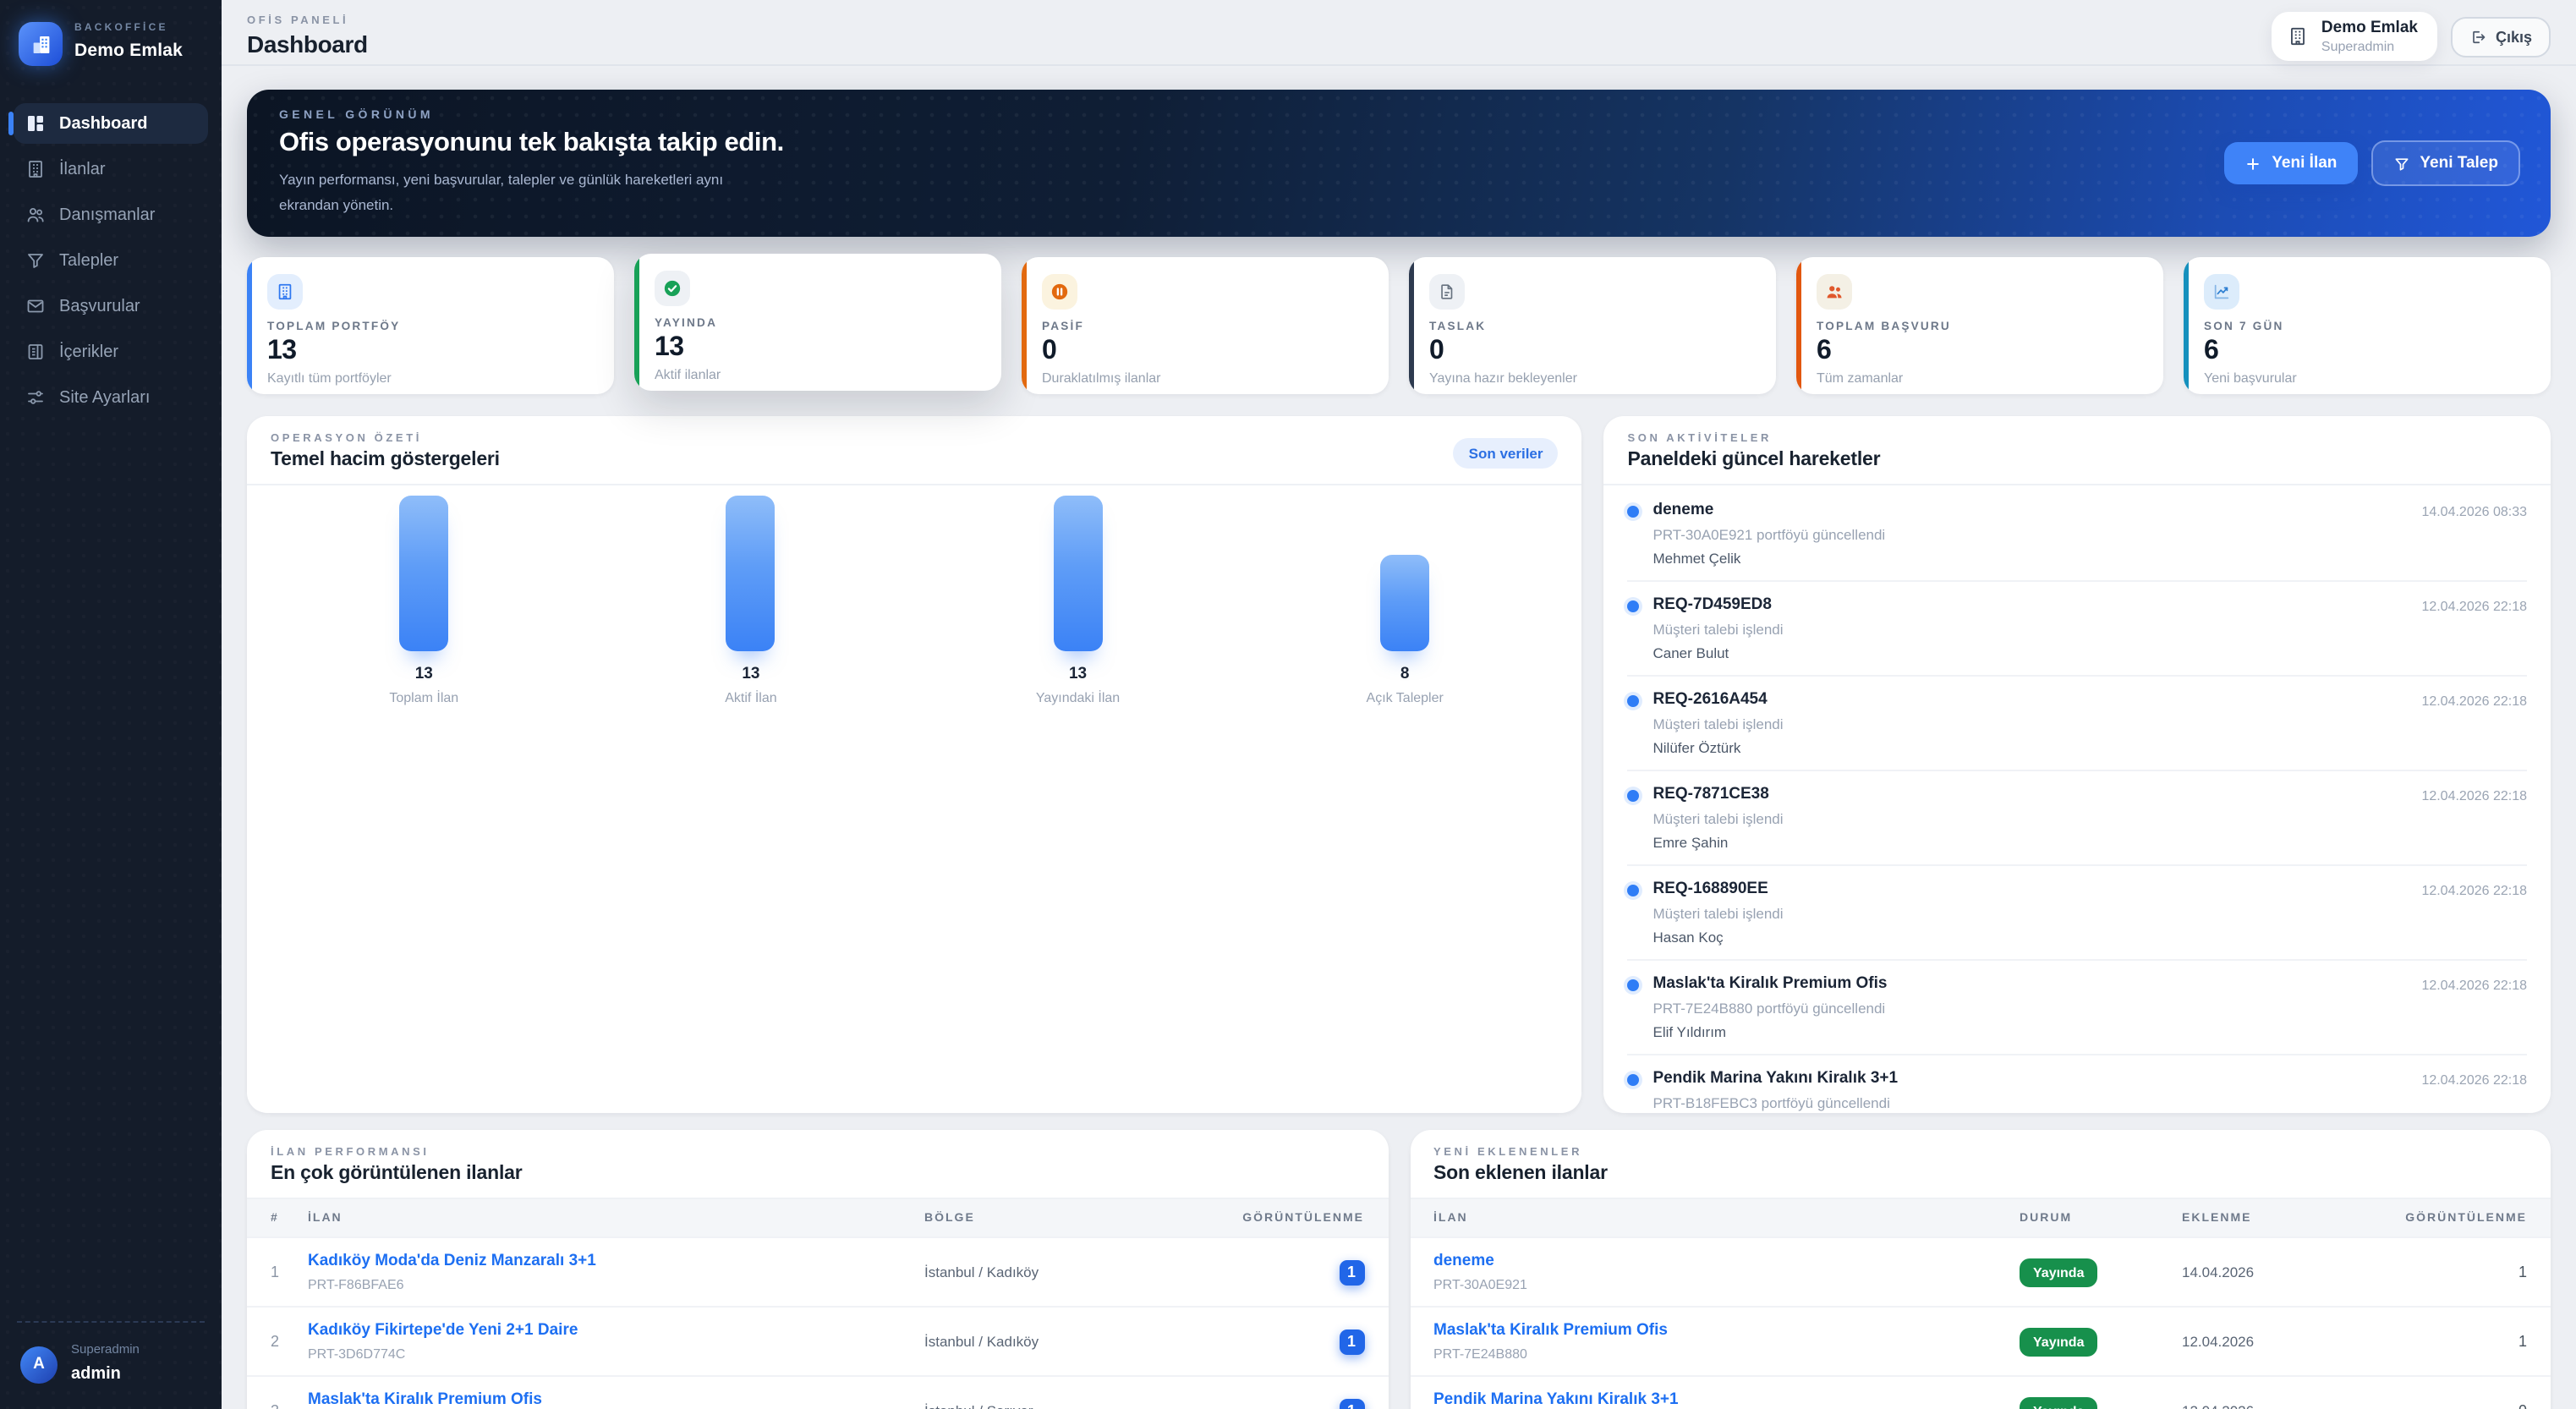 This screenshot has height=1409, width=2576. I want to click on logout-label: Çıkış, so click(2513, 37).